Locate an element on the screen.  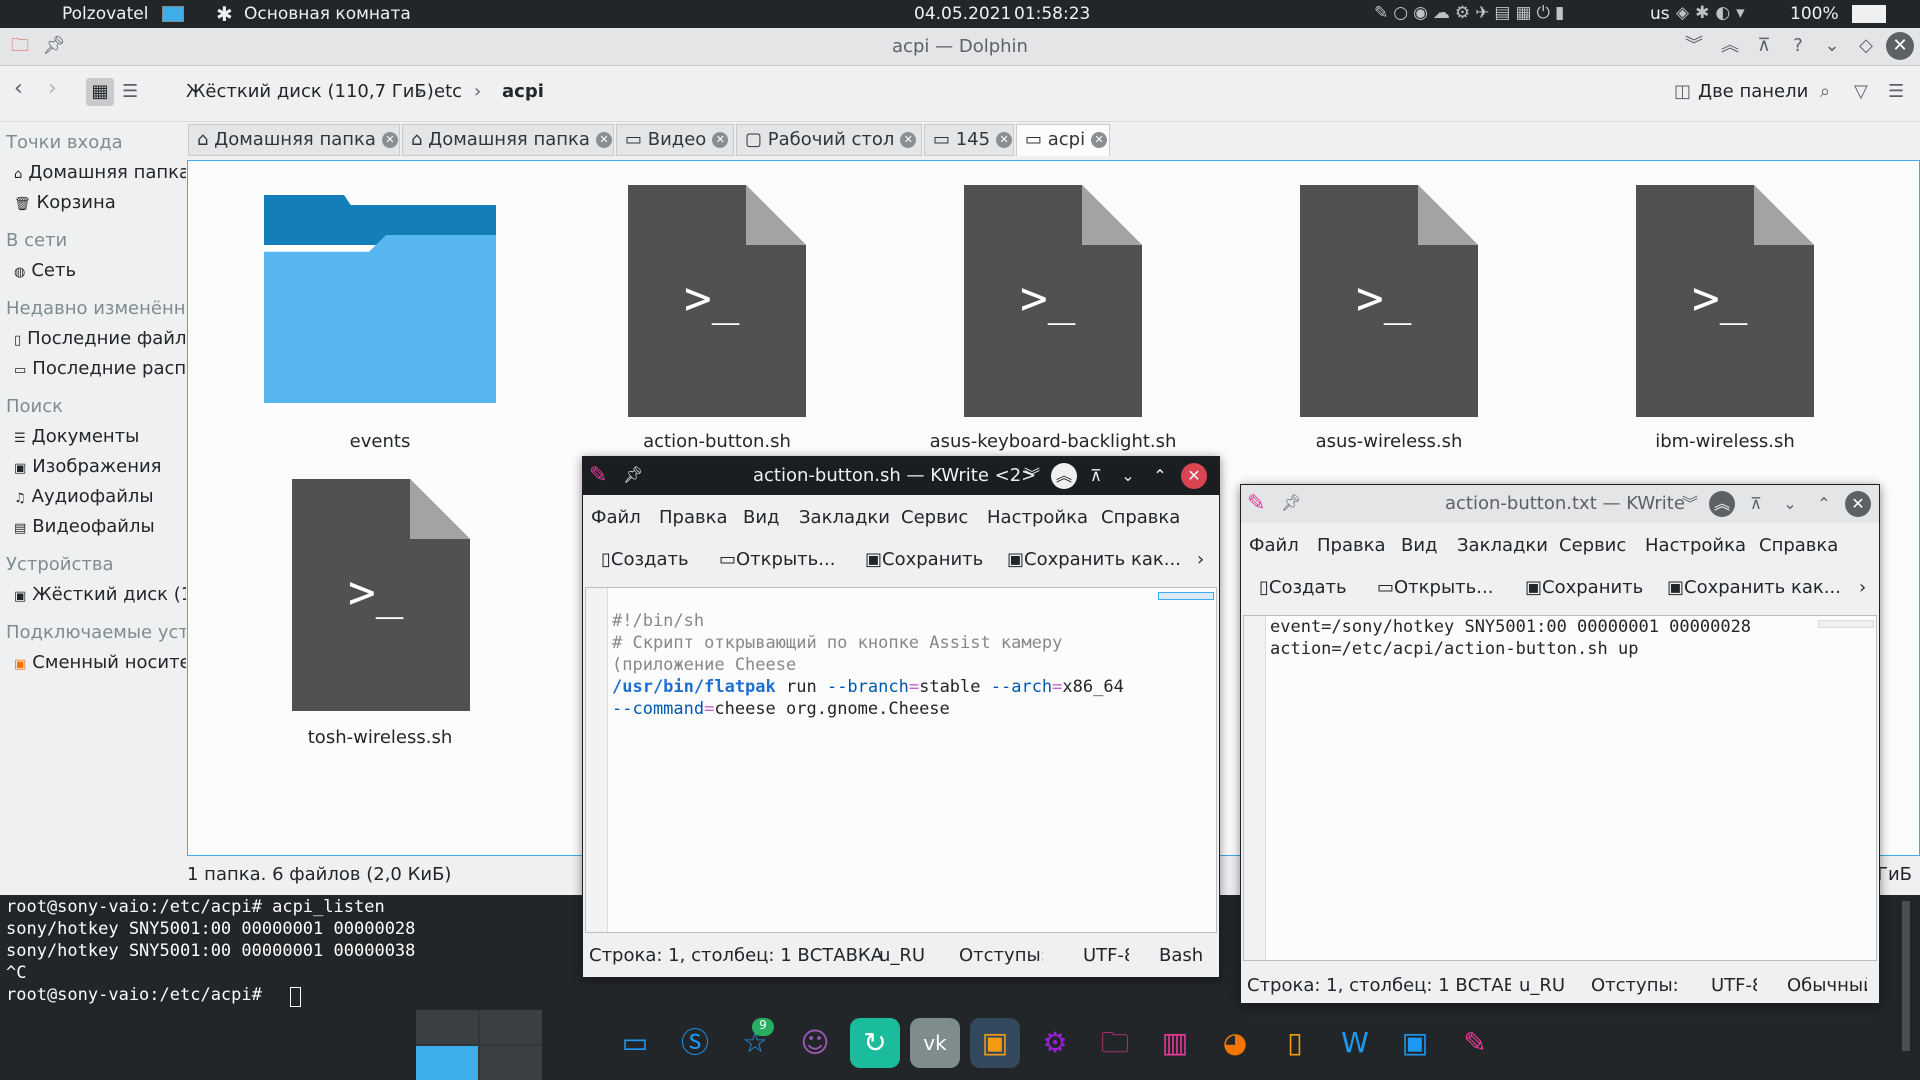
keep-above-icon: ︽ is located at coordinates (1722, 504).